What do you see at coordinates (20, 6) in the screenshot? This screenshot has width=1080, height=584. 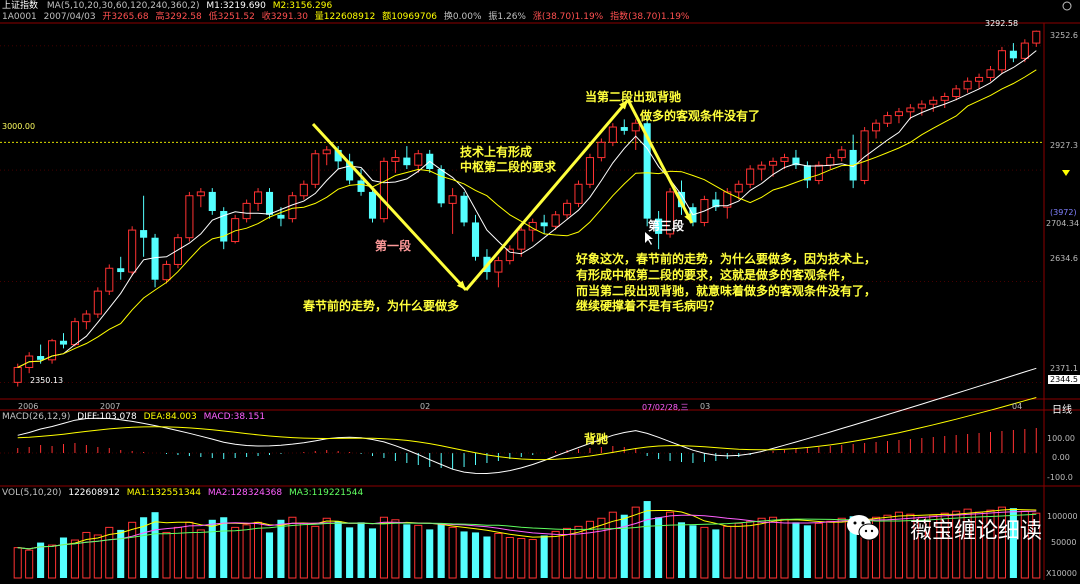 I see `index-title: 上证指数` at bounding box center [20, 6].